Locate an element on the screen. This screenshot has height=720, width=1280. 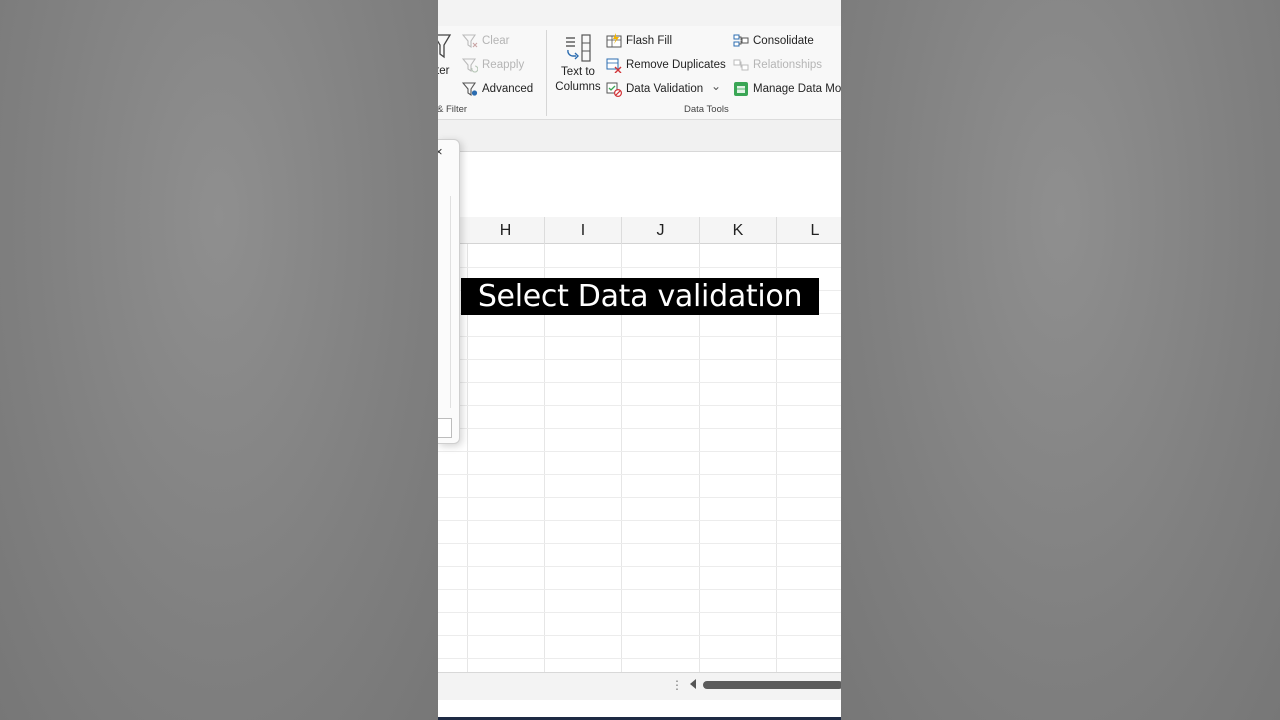
caption-overlay: Select Data validation is located at coordinates (640, 296).